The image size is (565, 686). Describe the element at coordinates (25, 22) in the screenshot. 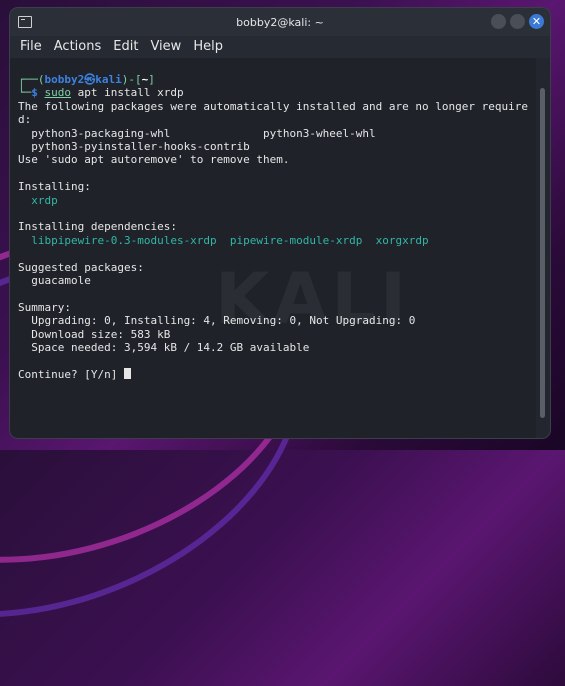

I see `terminal-app-icon` at that location.